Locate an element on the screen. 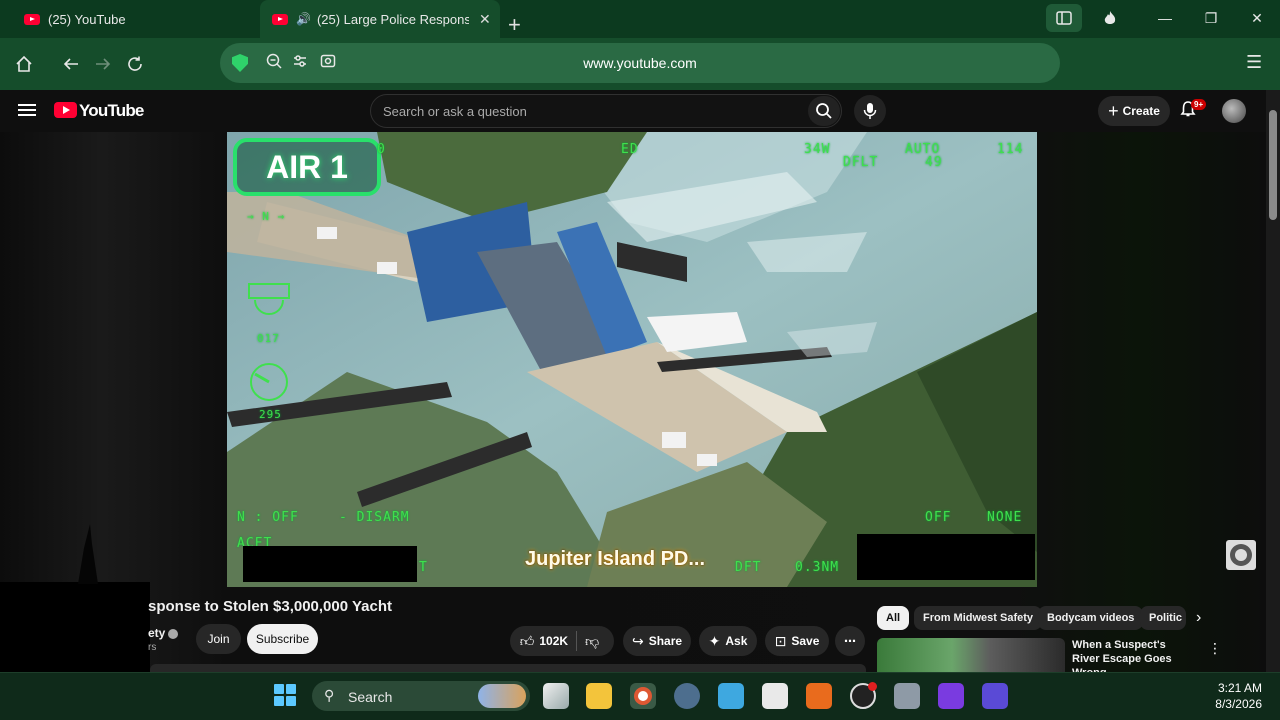 The height and width of the screenshot is (720, 1280). save-button: ⊡ Save is located at coordinates (797, 641).